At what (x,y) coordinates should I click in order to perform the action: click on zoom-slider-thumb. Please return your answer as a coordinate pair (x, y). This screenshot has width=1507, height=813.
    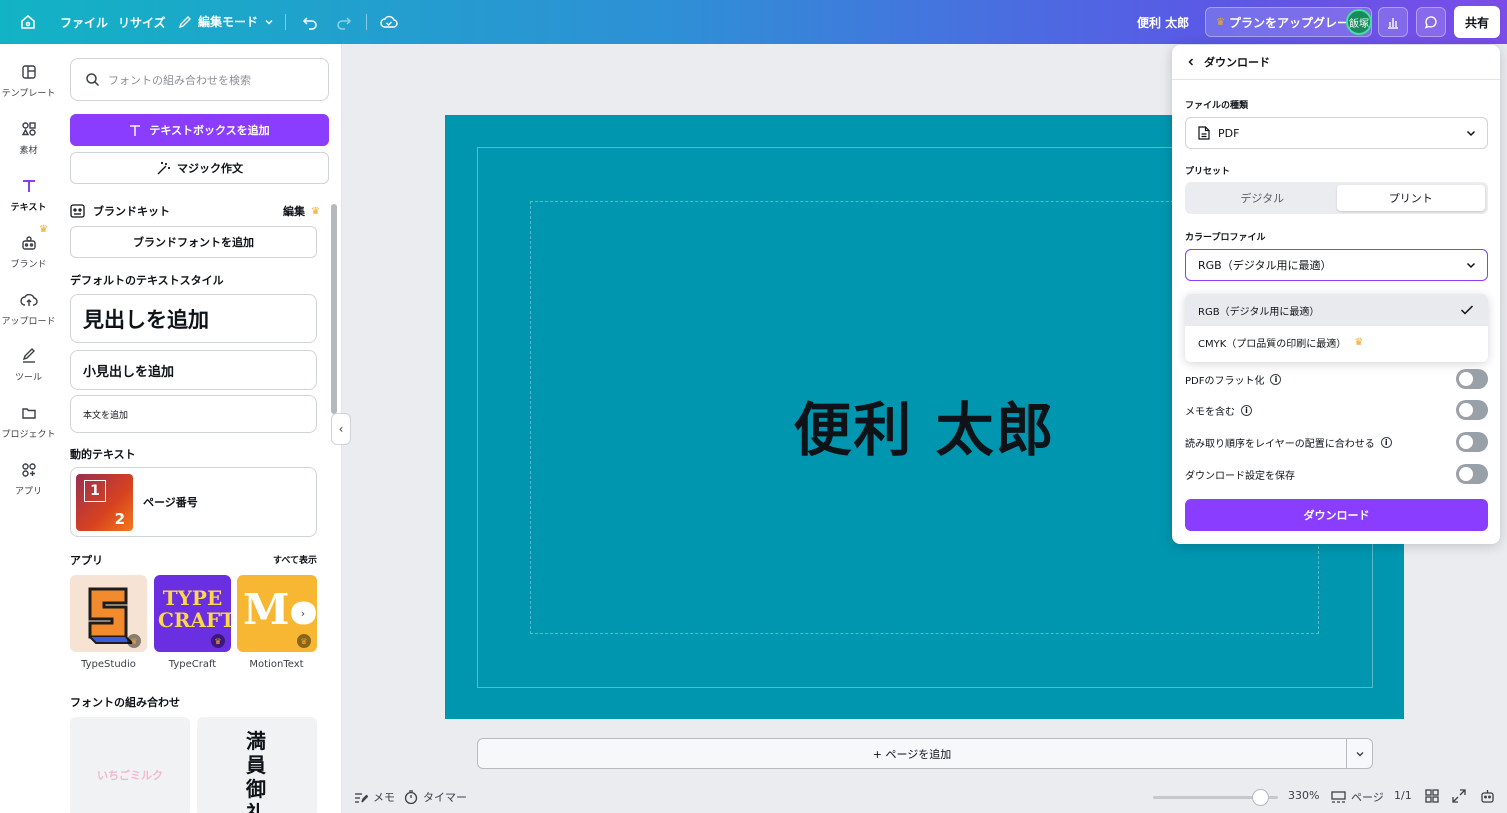
    Looking at the image, I should click on (1260, 797).